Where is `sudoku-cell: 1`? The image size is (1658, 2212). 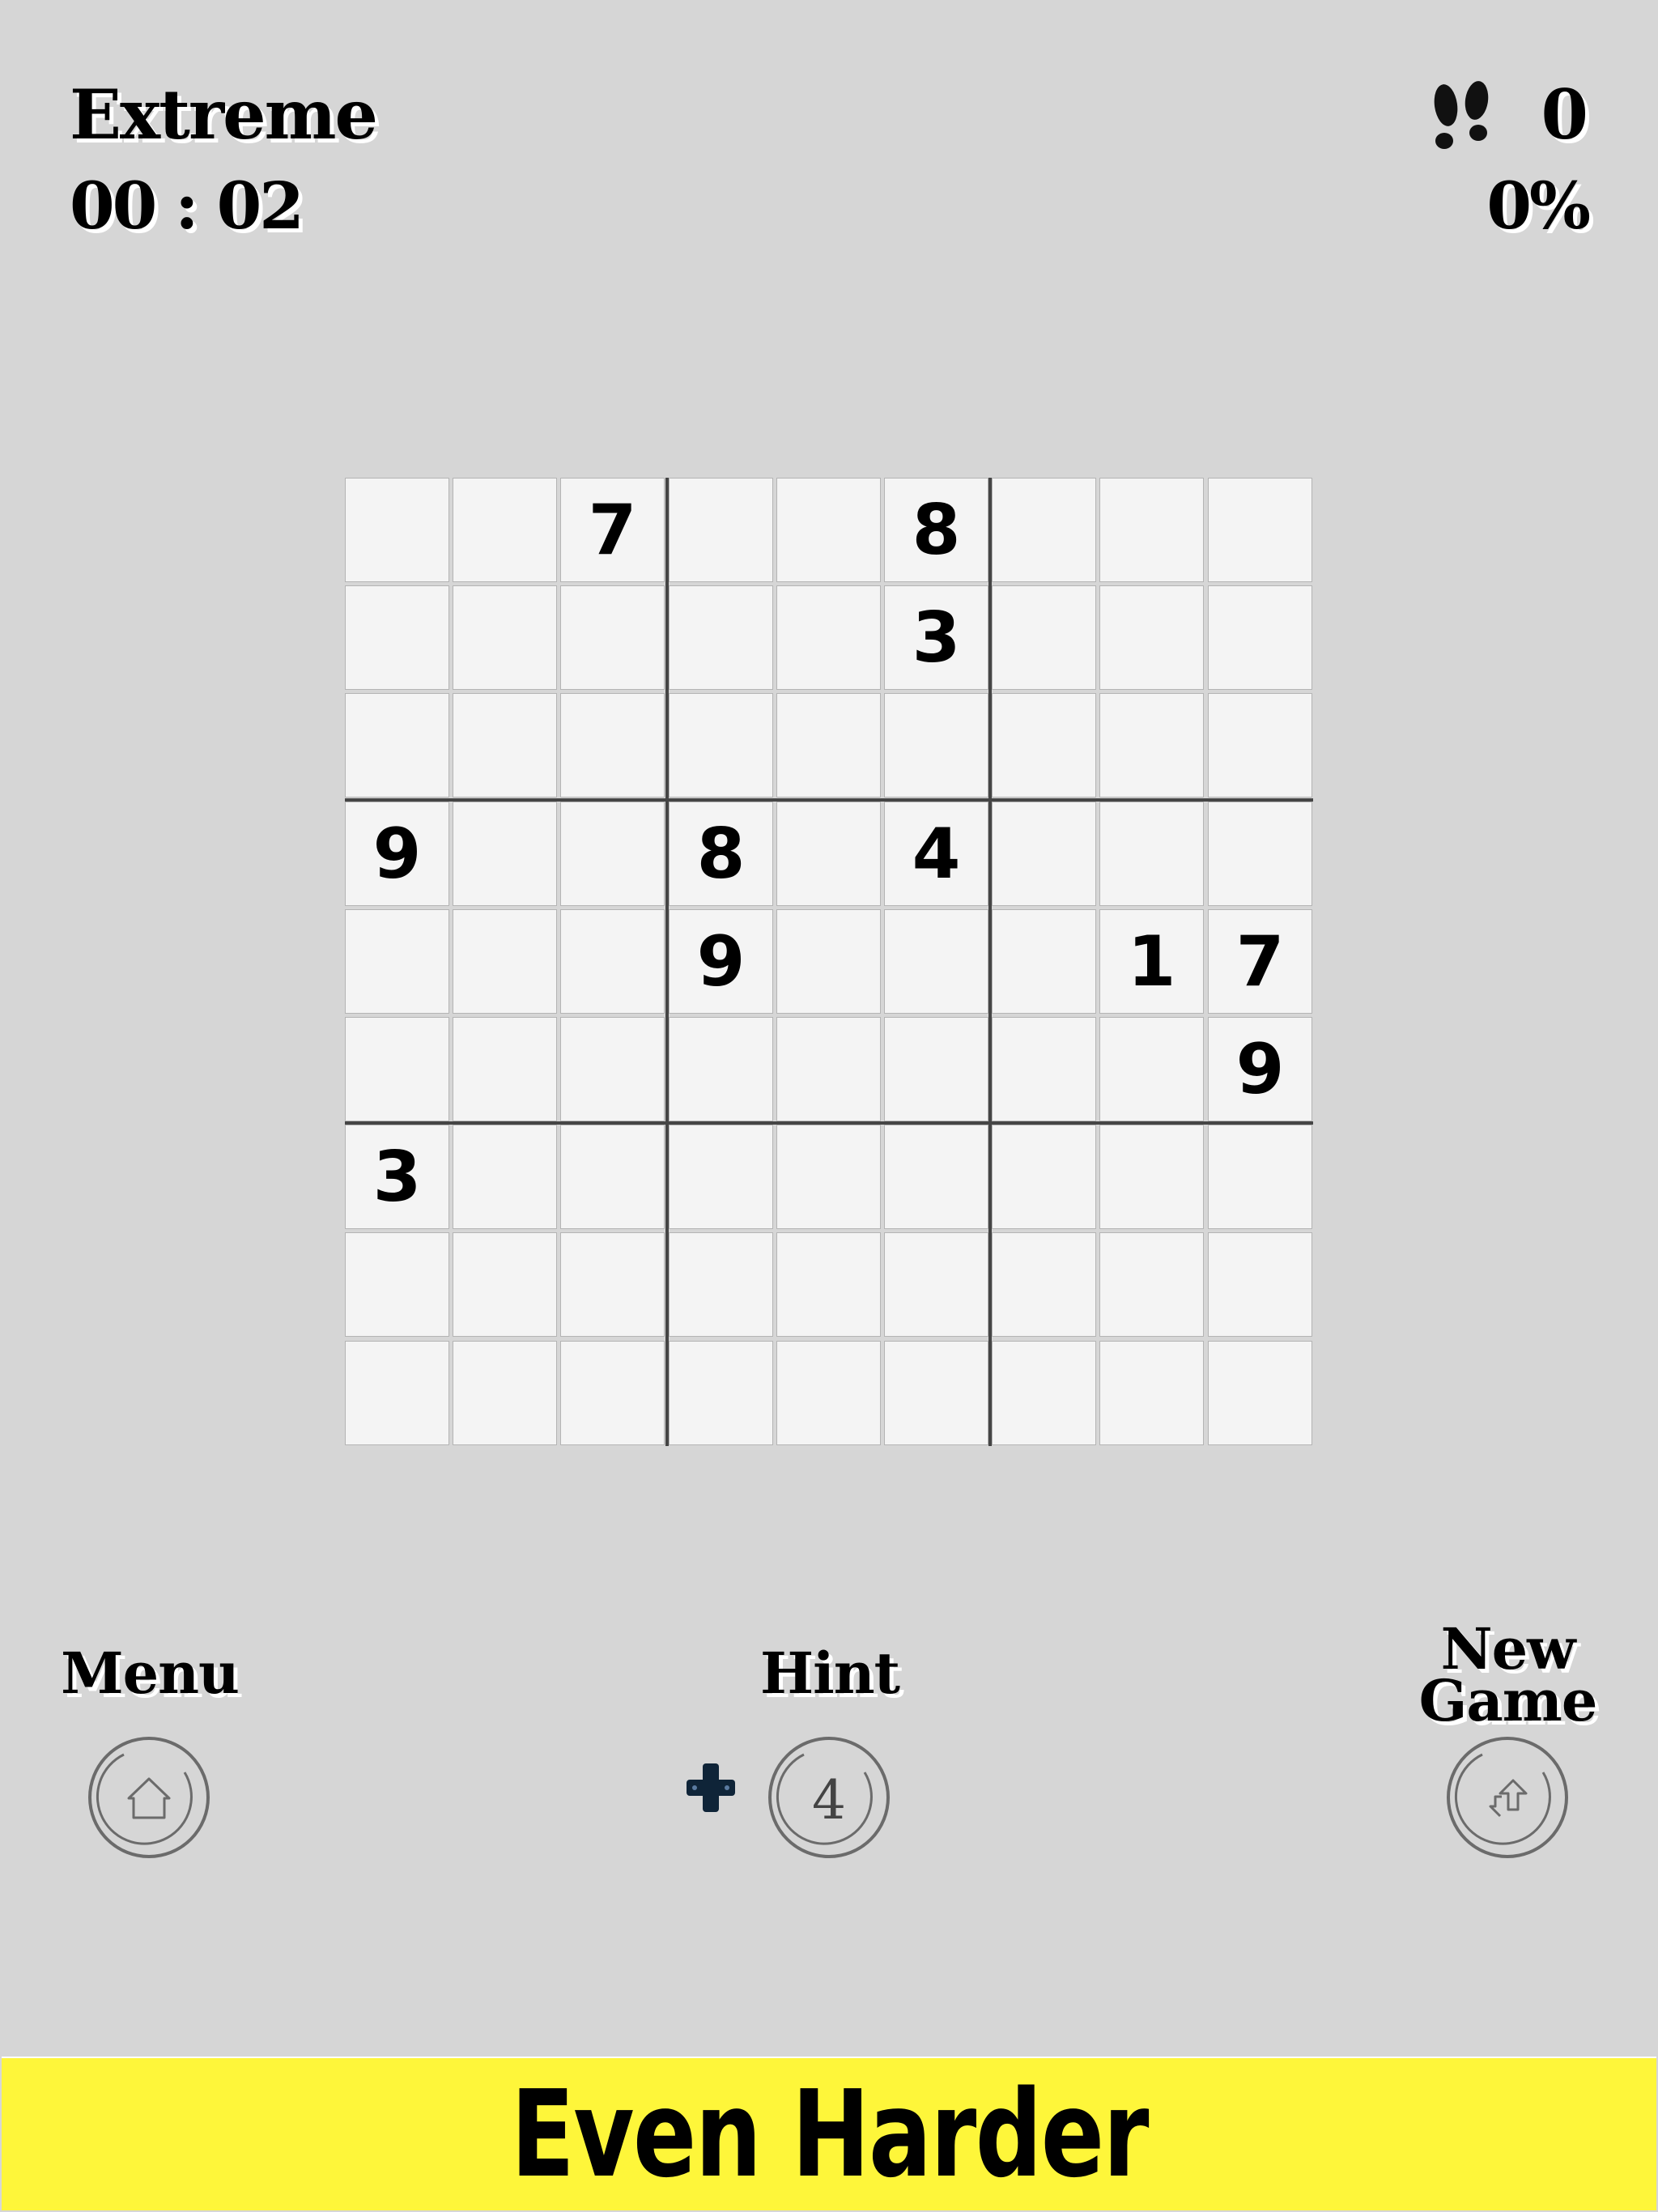
sudoku-cell: 1 is located at coordinates (1151, 961).